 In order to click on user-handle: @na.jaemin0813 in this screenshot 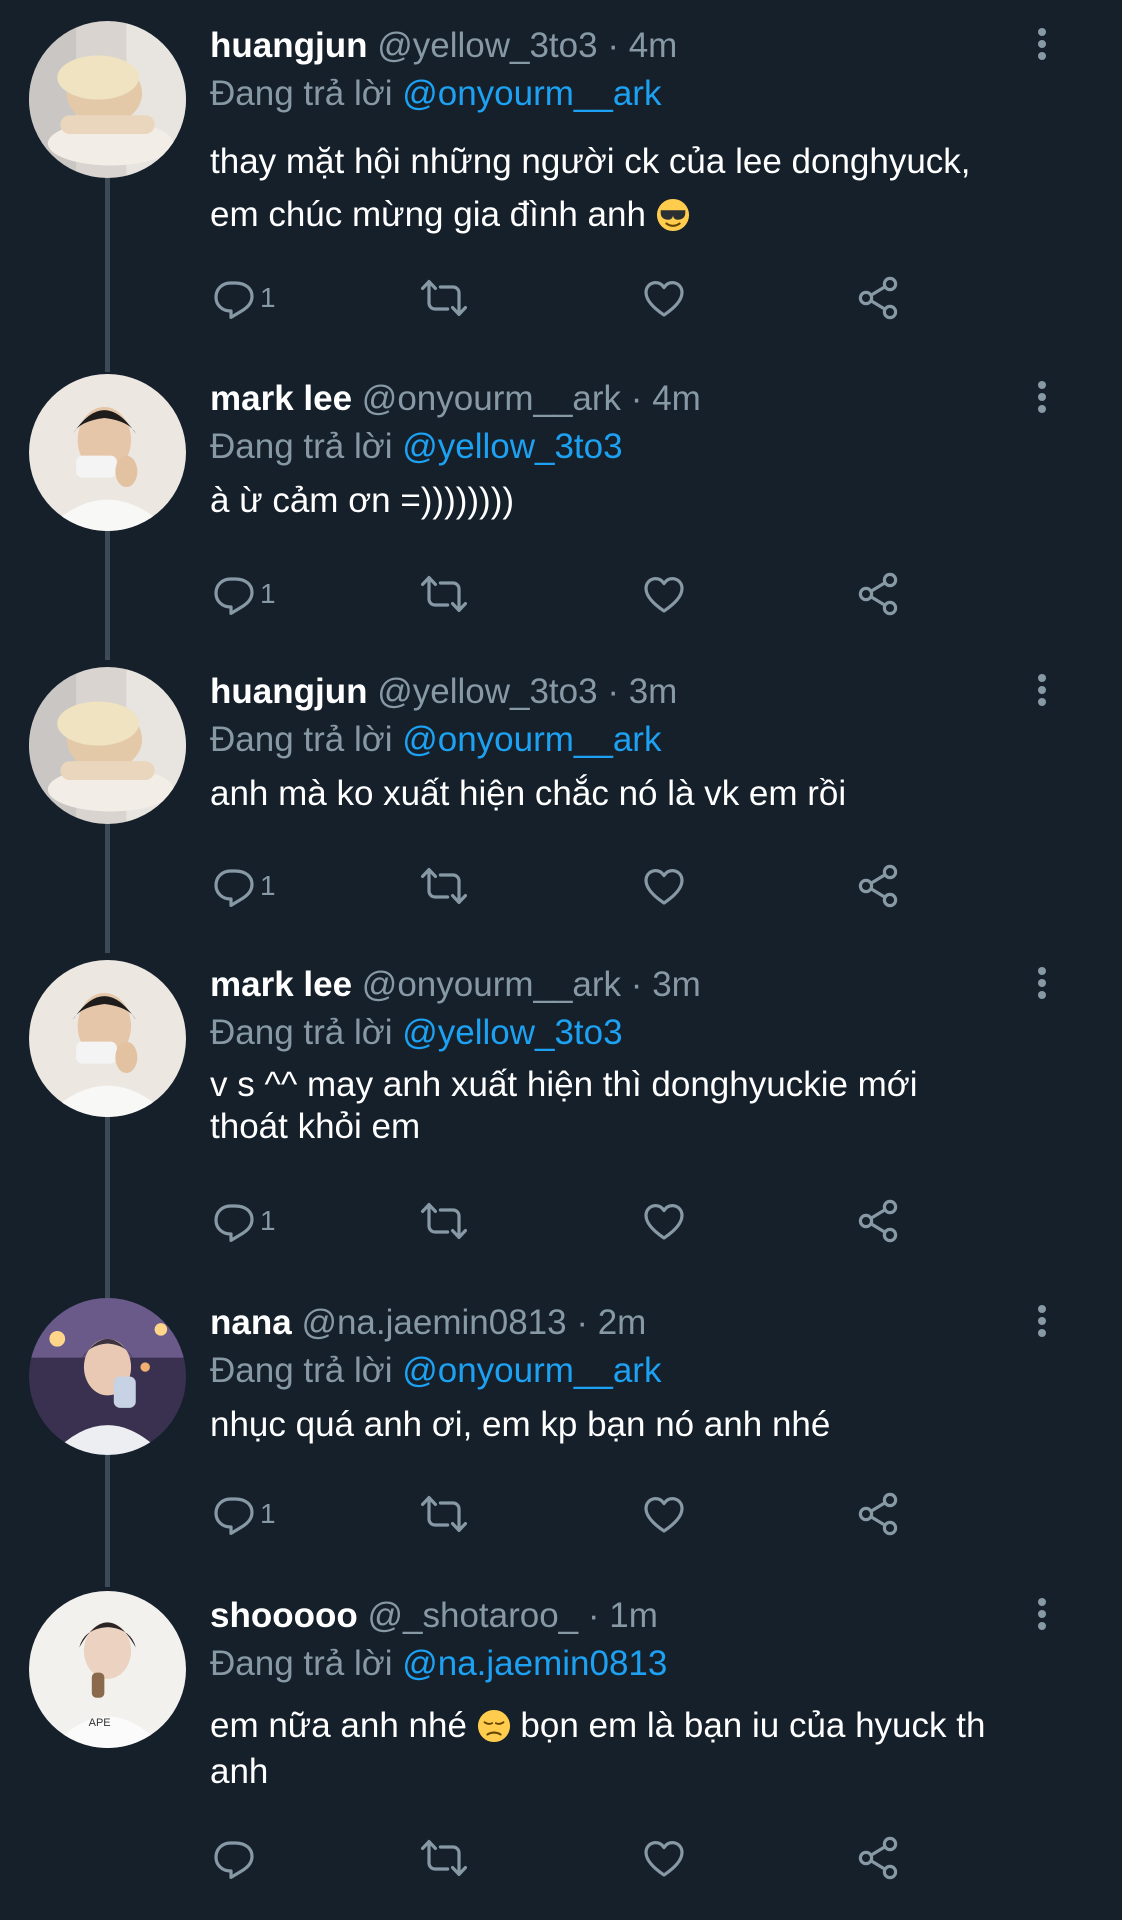, I will do `click(433, 1322)`.